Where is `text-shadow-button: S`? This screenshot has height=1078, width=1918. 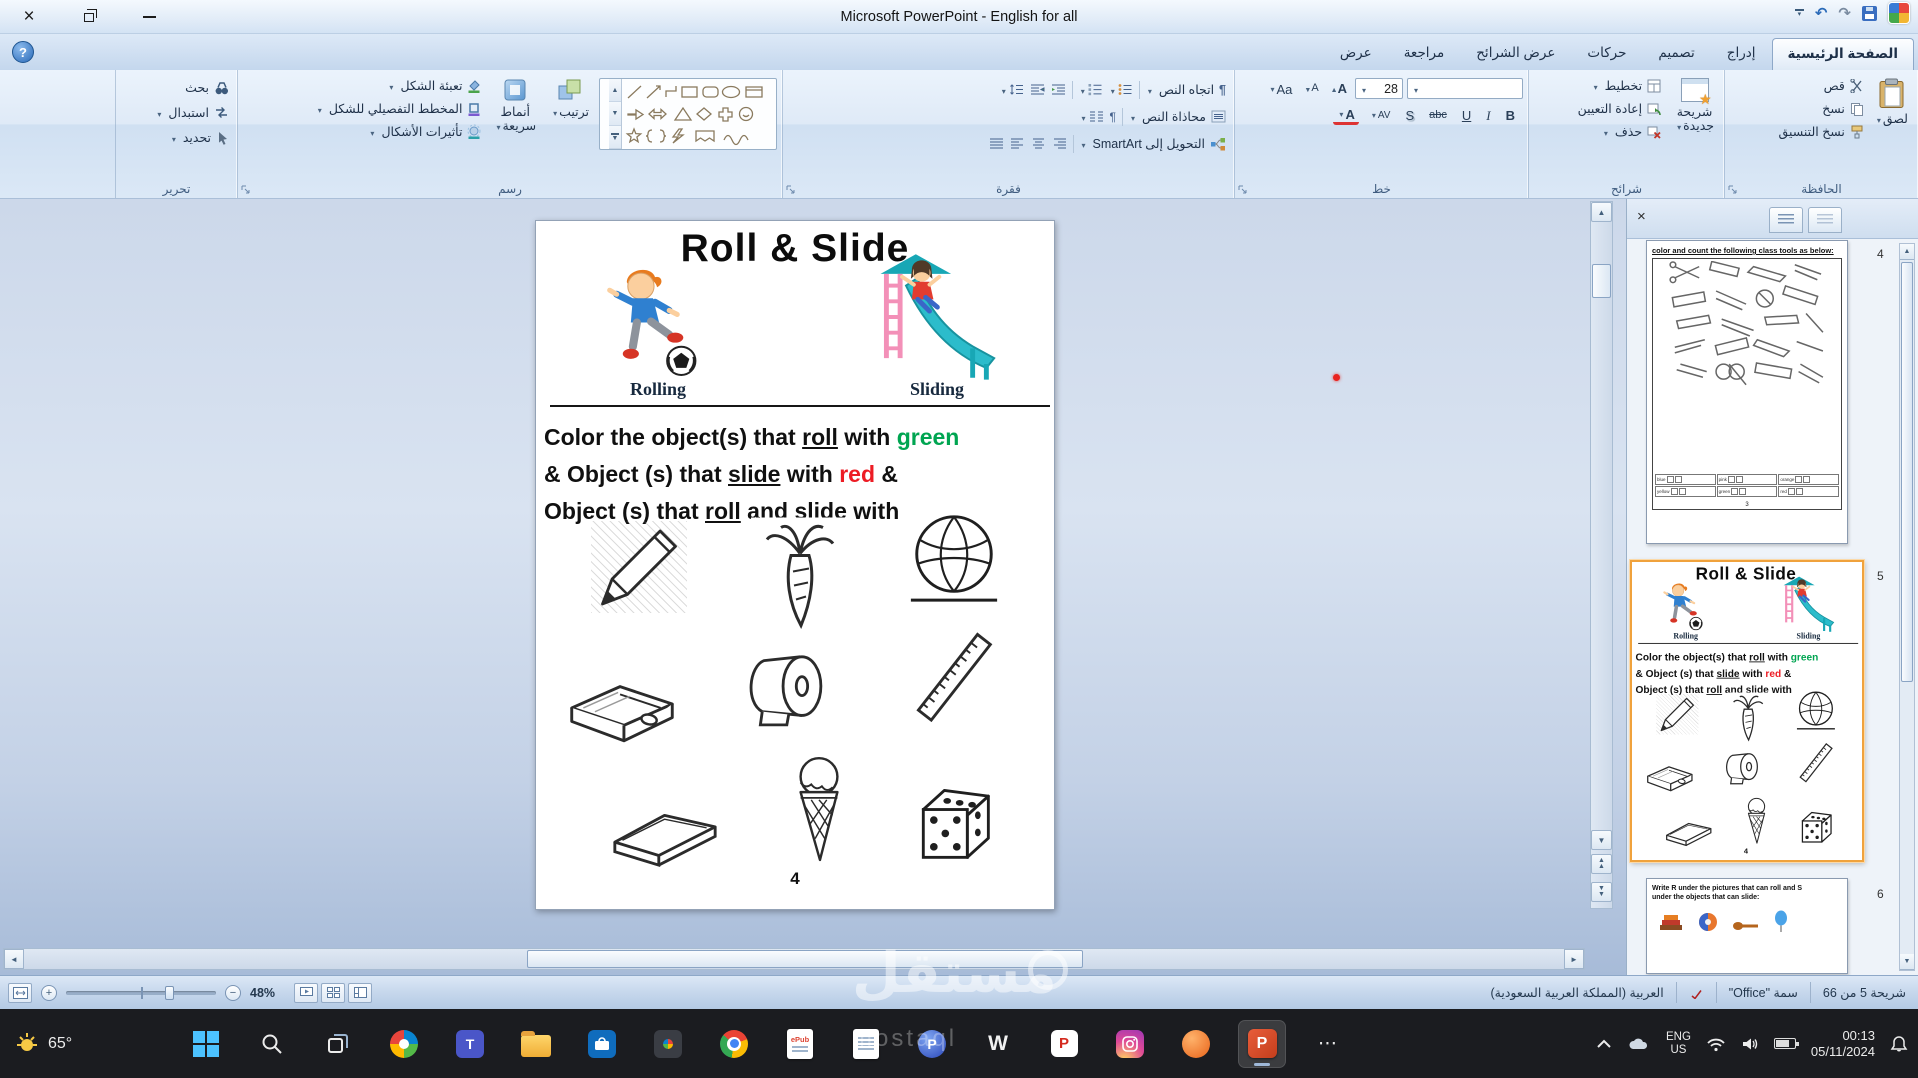
text-shadow-button: S is located at coordinates (1409, 115).